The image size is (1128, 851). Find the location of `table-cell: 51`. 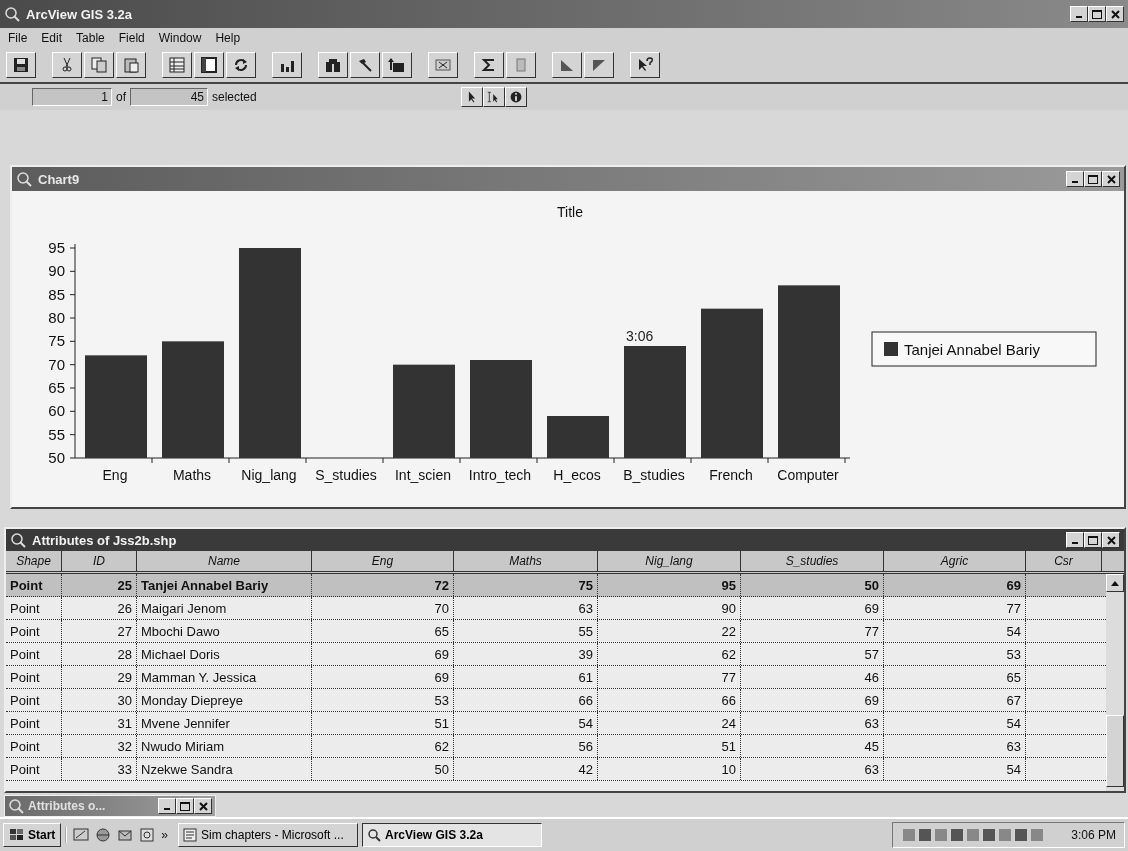

table-cell: 51 is located at coordinates (669, 746).